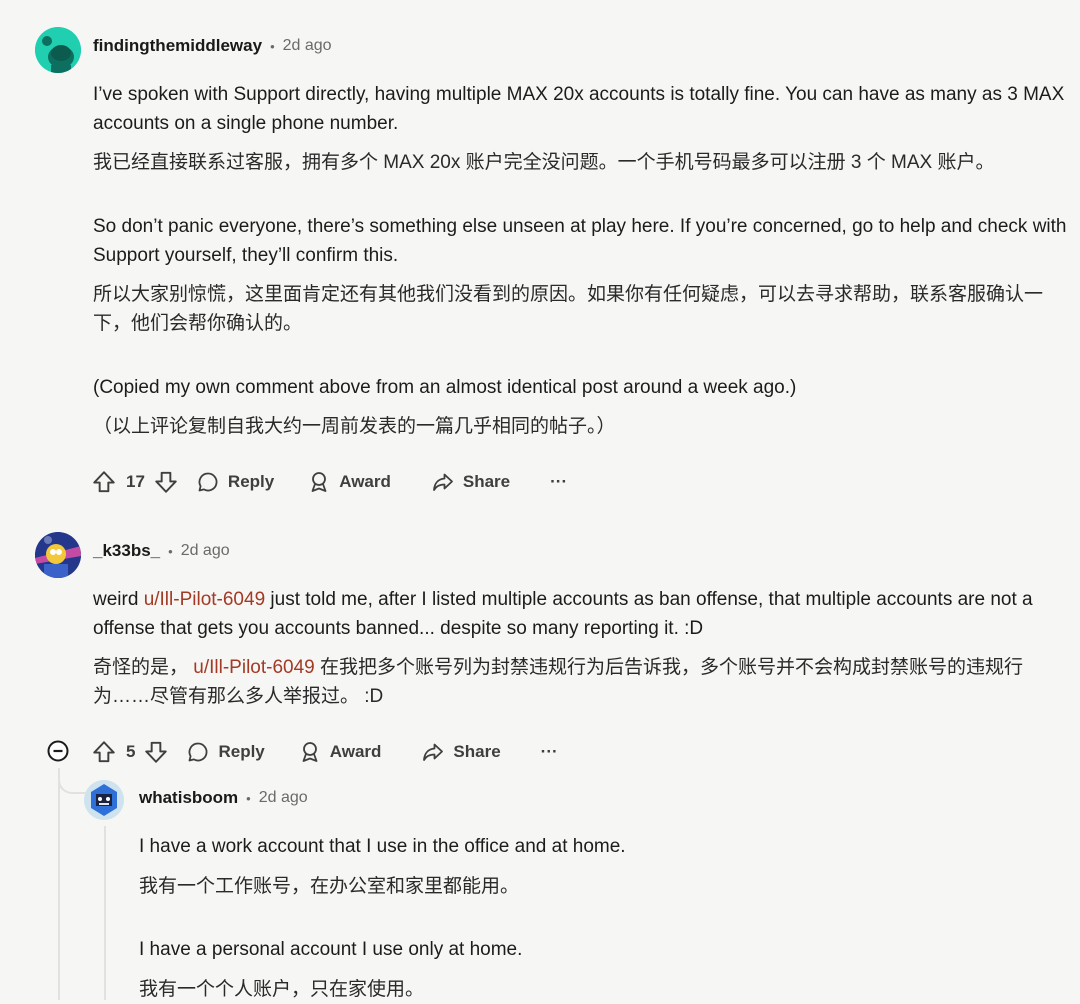 The height and width of the screenshot is (1004, 1080). Describe the element at coordinates (118, 599) in the screenshot. I see `text-segment: weird` at that location.